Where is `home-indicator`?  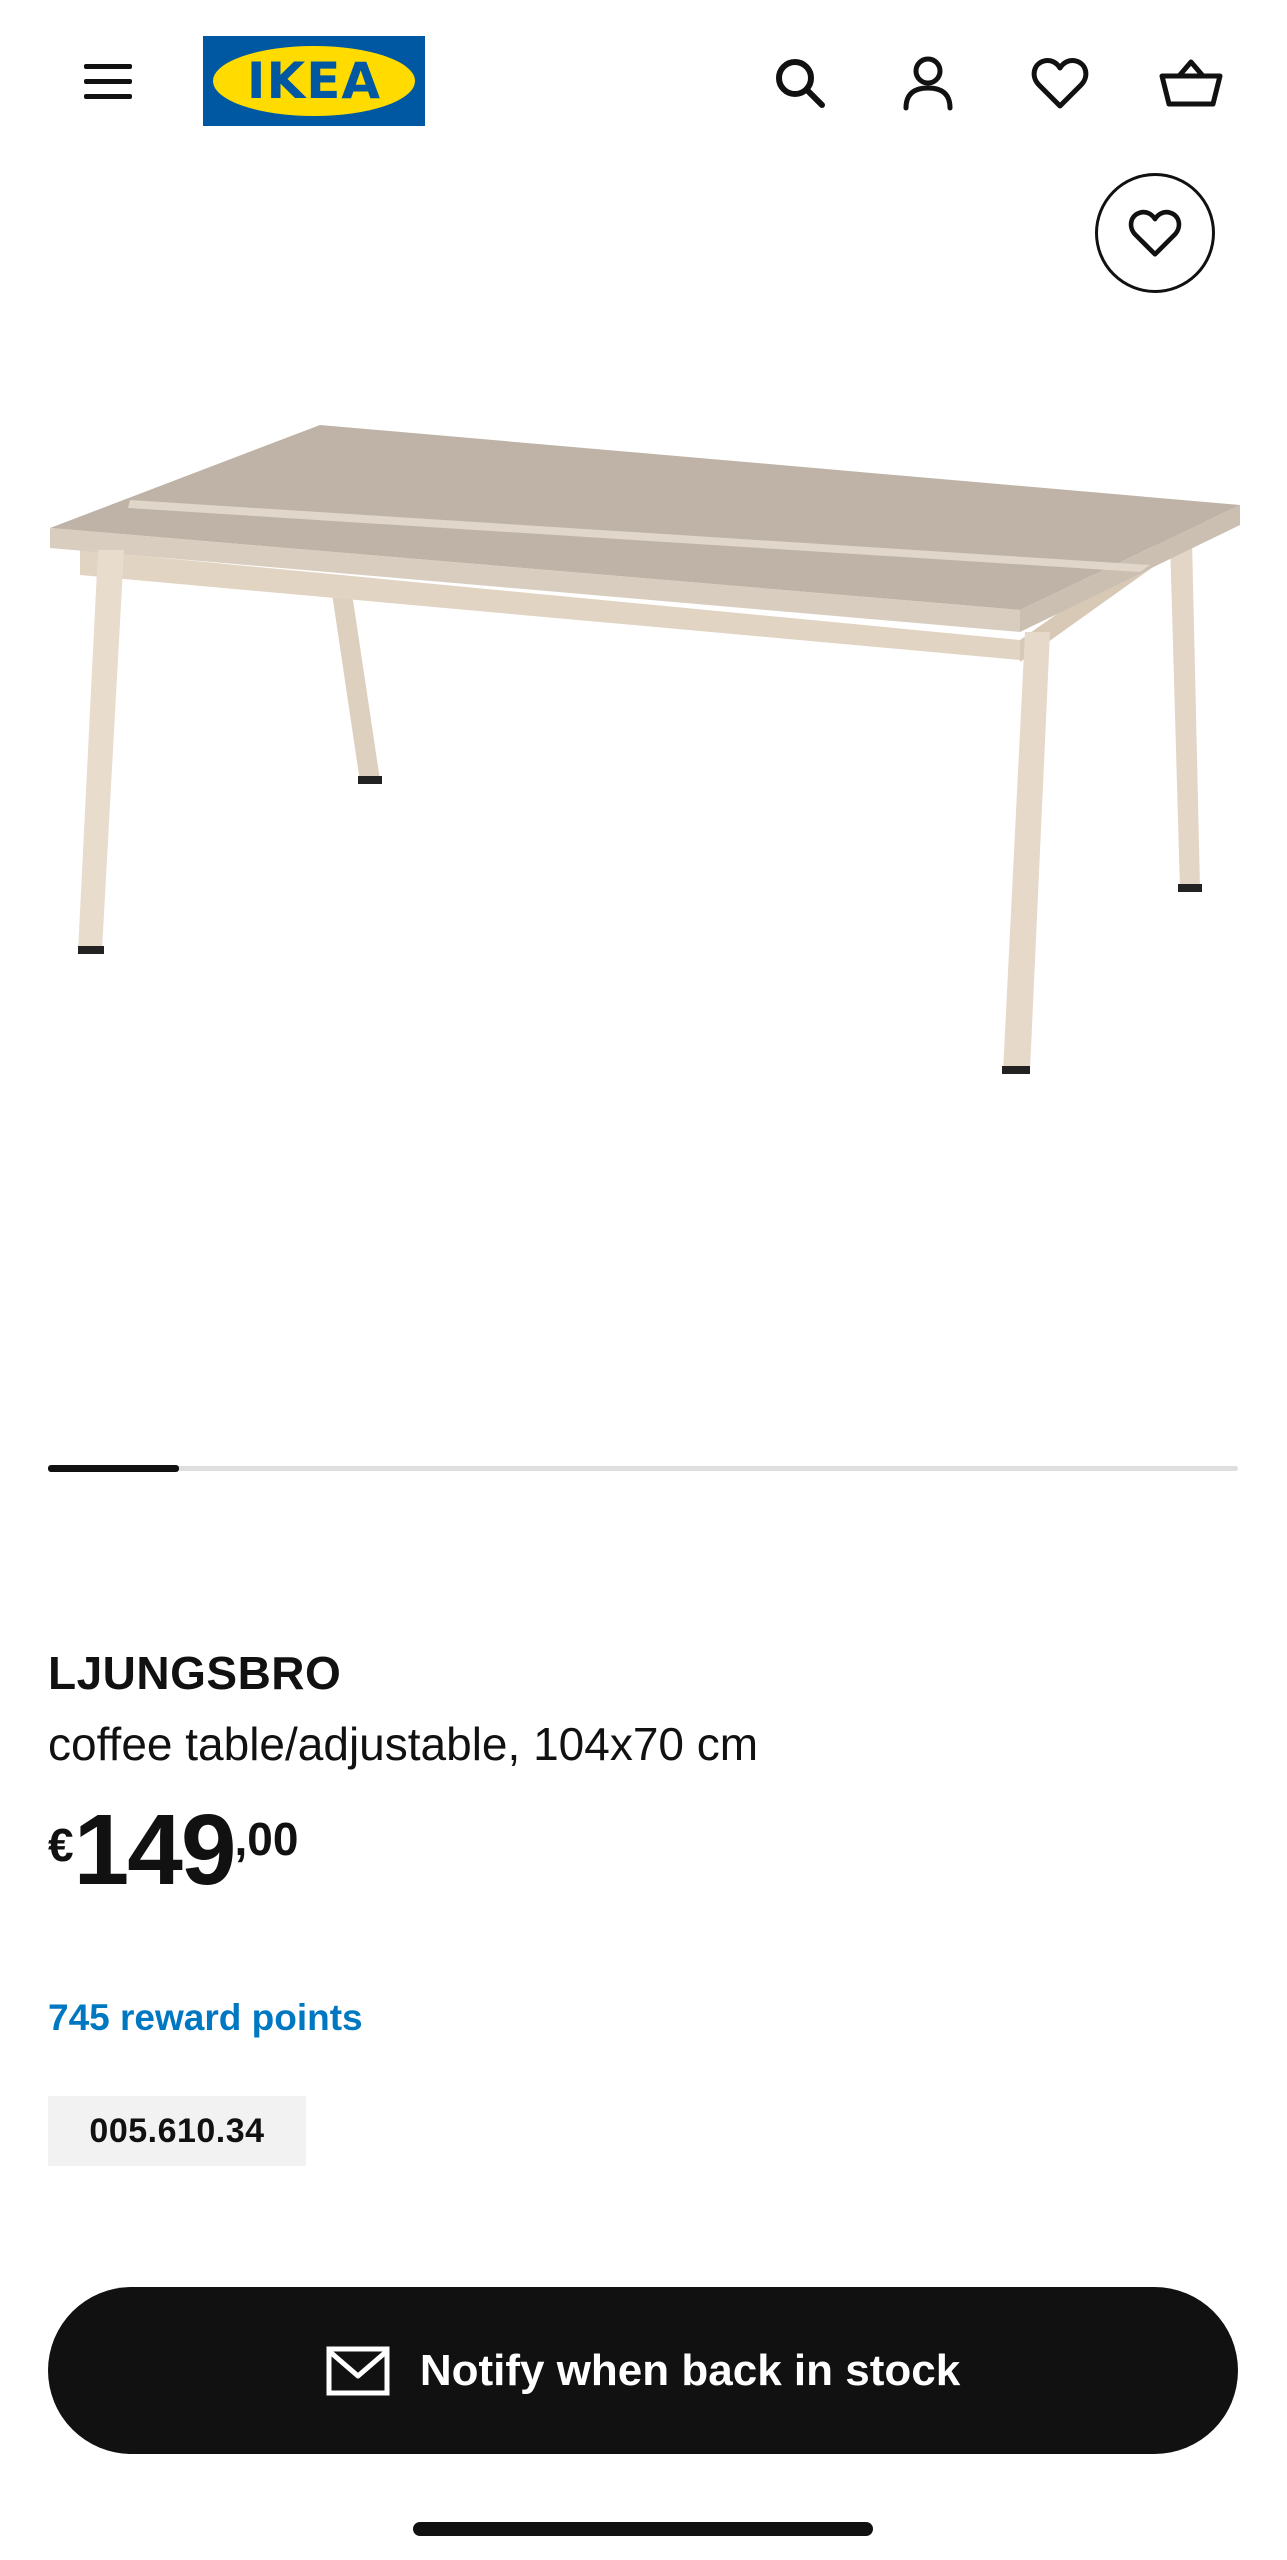
home-indicator is located at coordinates (643, 2529).